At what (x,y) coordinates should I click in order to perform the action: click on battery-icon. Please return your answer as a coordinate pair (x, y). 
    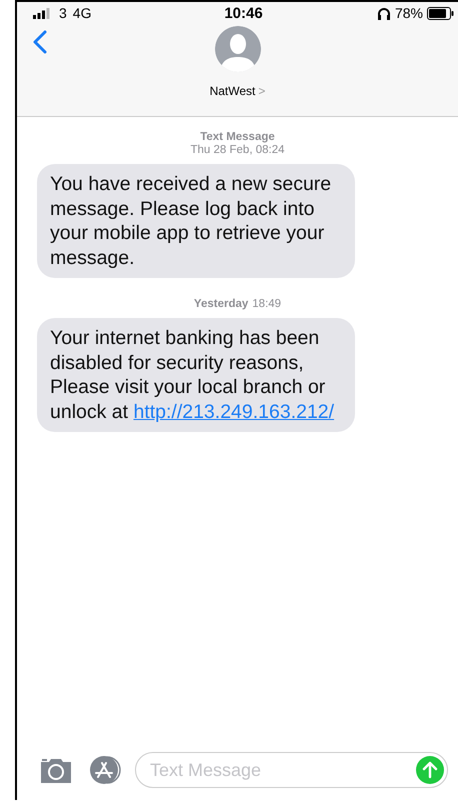
    Looking at the image, I should click on (440, 13).